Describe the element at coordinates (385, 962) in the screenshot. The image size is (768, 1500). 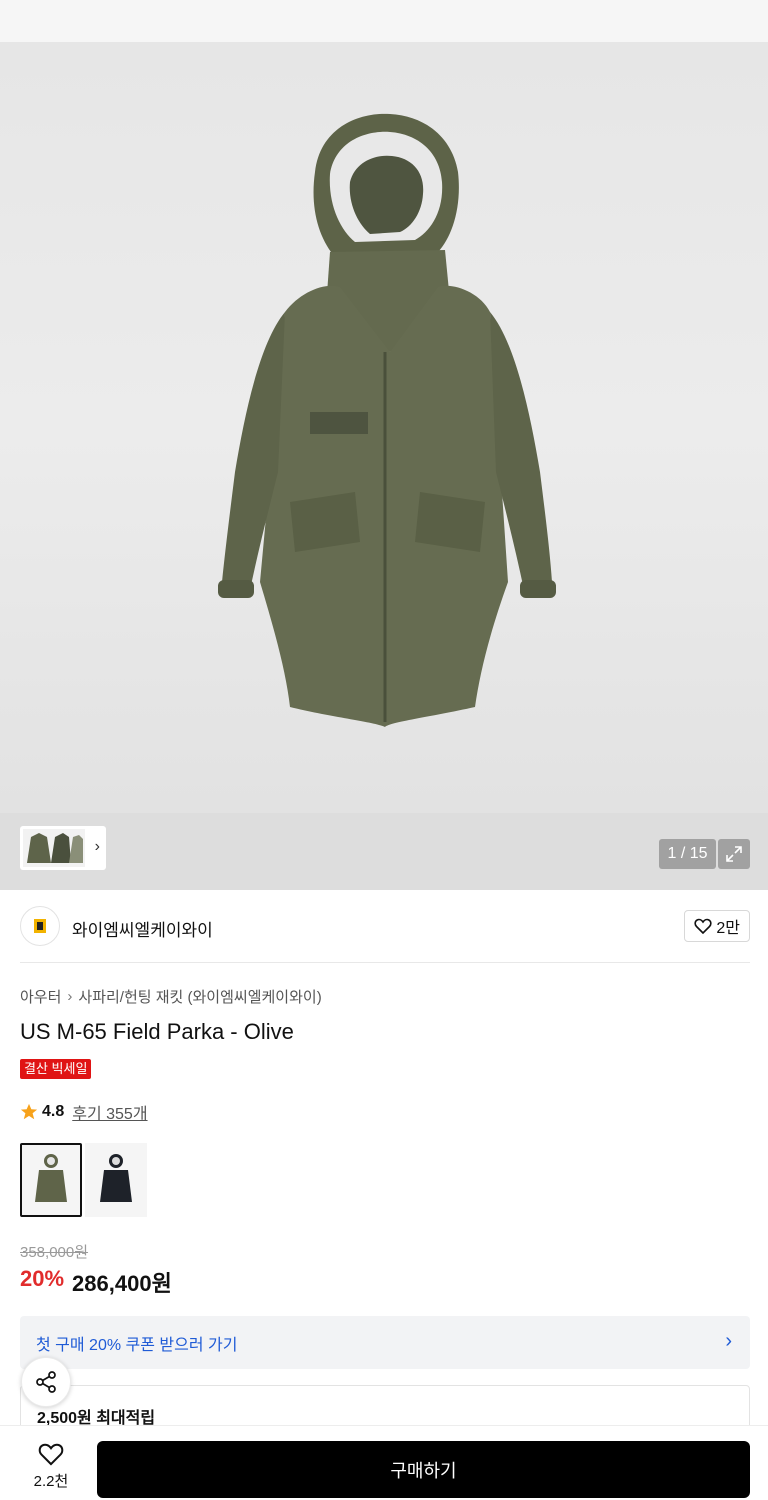
I see `divider` at that location.